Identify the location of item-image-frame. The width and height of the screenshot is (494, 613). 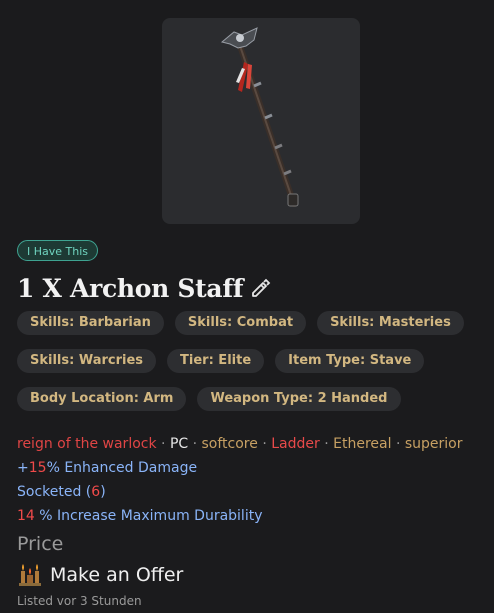
(261, 121).